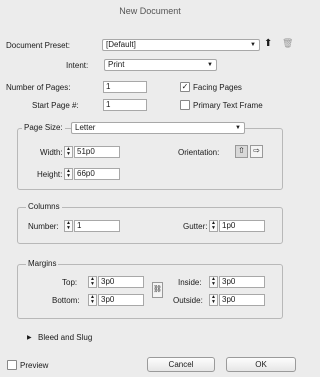  I want to click on margin-outside-stepper: ▲ ▼, so click(213, 300).